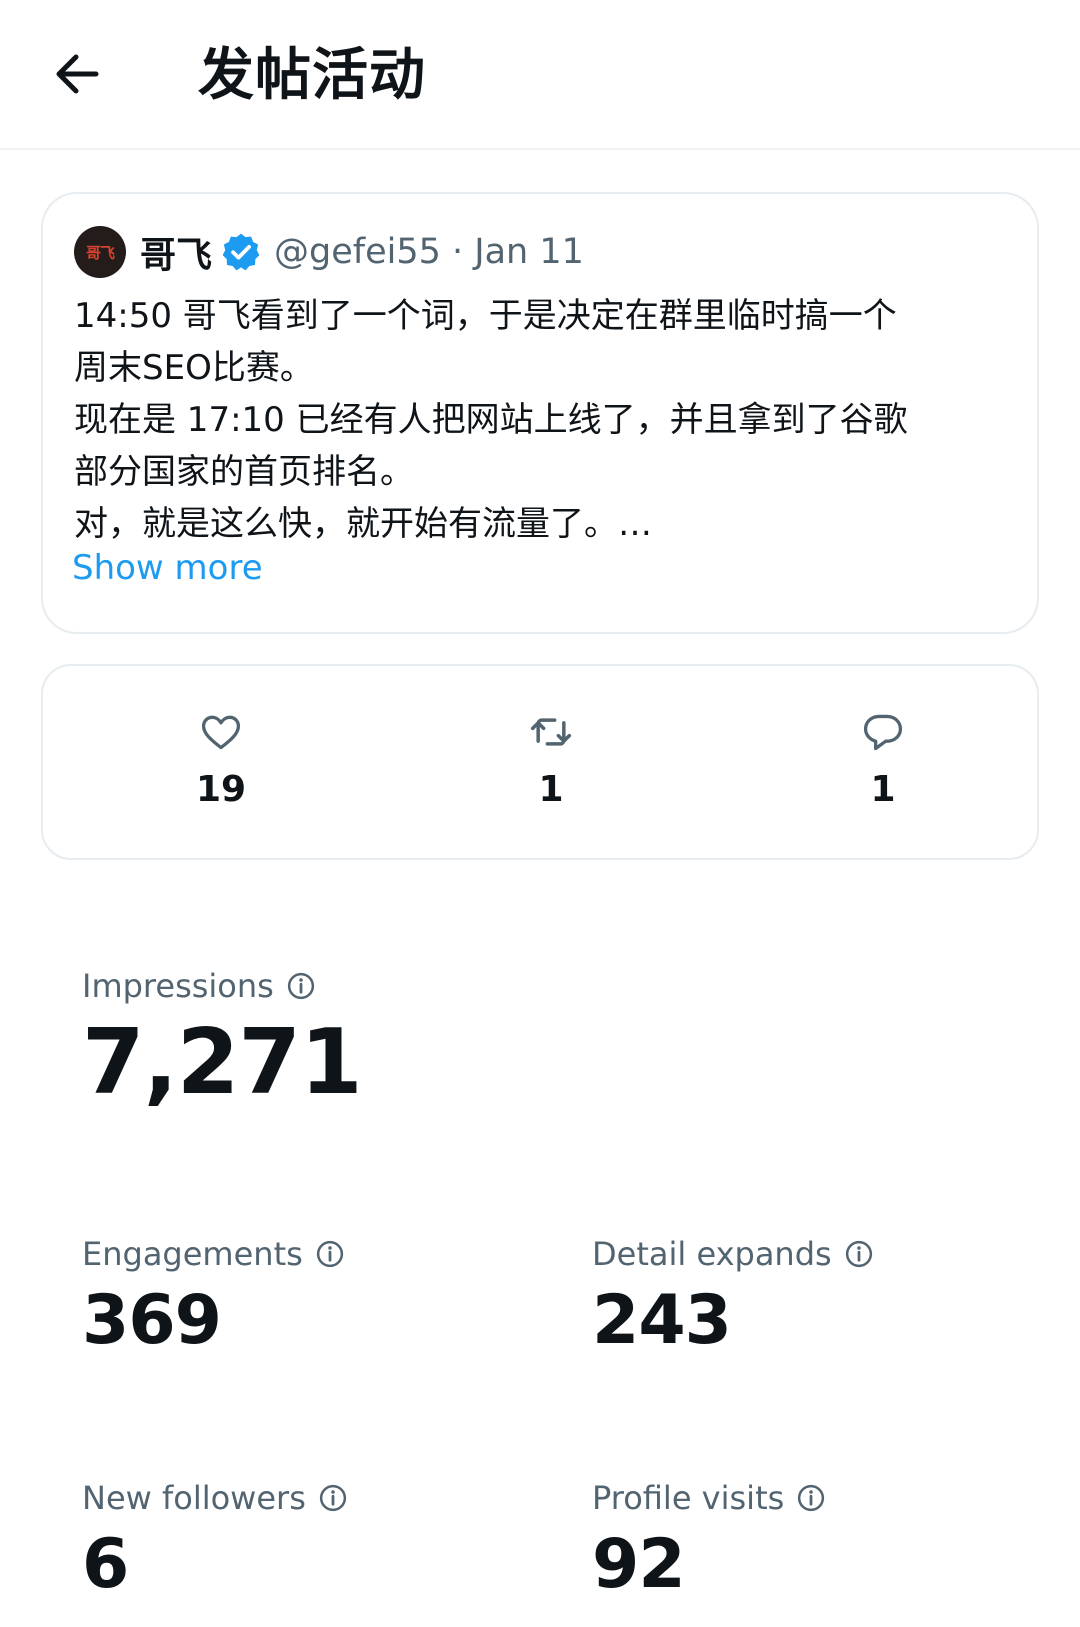 This screenshot has height=1627, width=1080. Describe the element at coordinates (215, 1542) in the screenshot. I see `metric-new-followers: New followers 6` at that location.